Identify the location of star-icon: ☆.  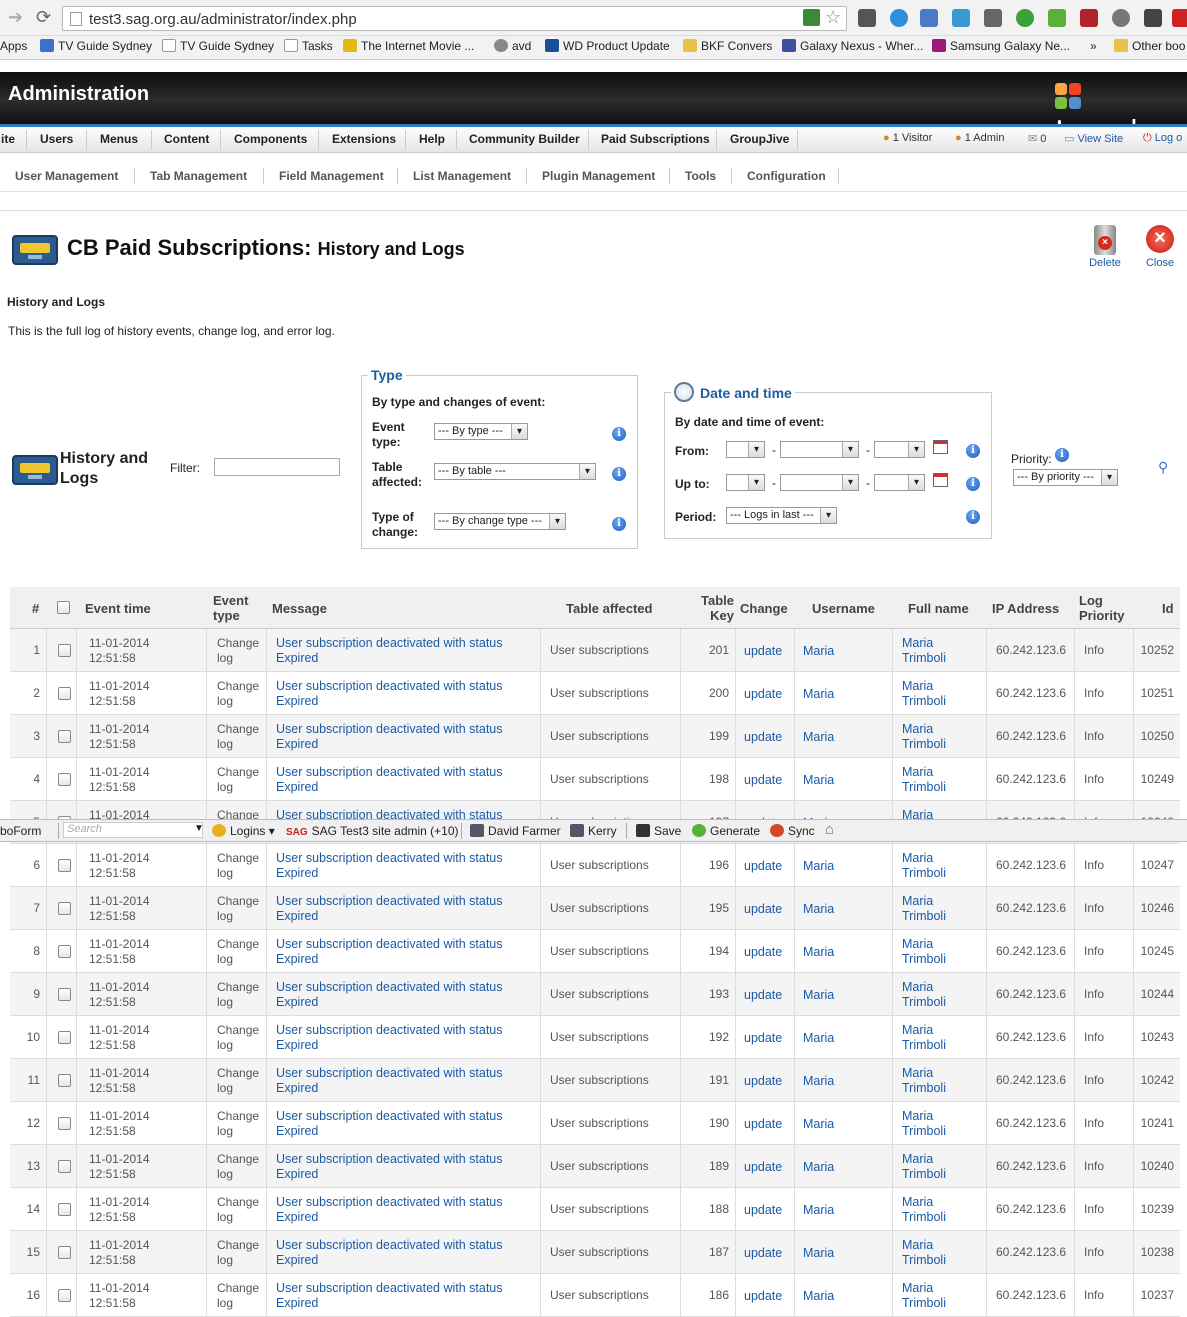
(833, 17).